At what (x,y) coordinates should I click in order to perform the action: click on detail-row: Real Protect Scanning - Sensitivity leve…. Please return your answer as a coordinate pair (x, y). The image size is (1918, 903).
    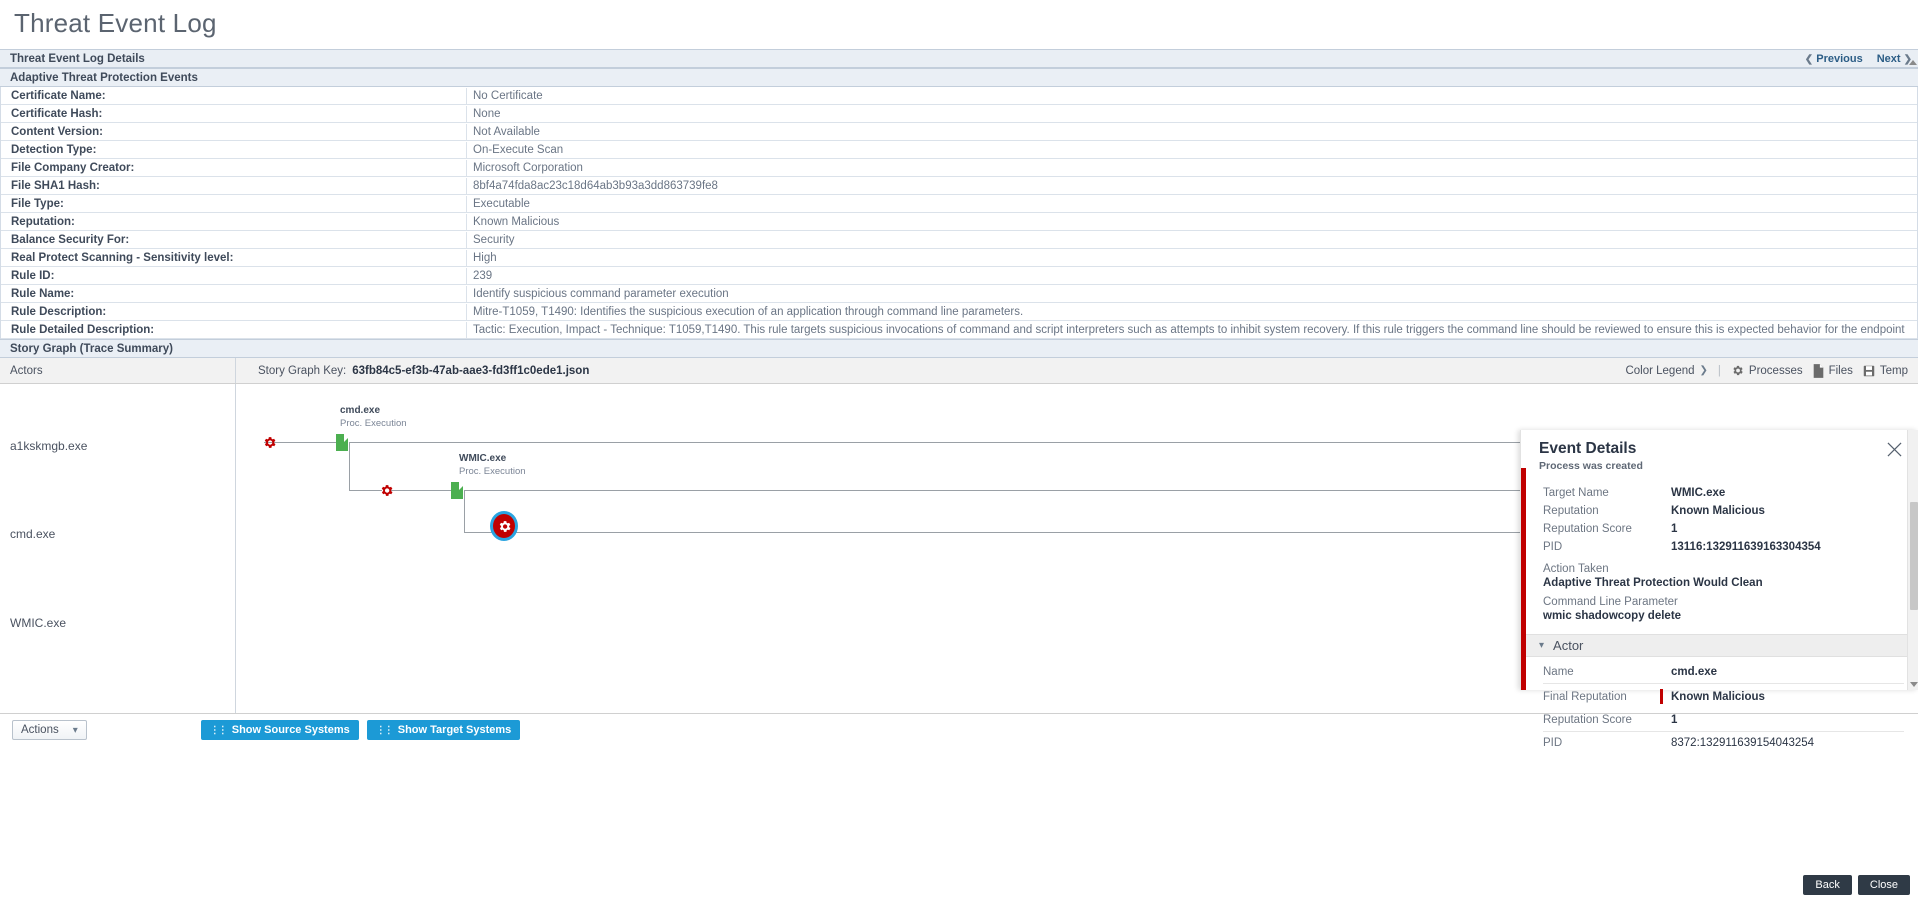
    Looking at the image, I should click on (959, 258).